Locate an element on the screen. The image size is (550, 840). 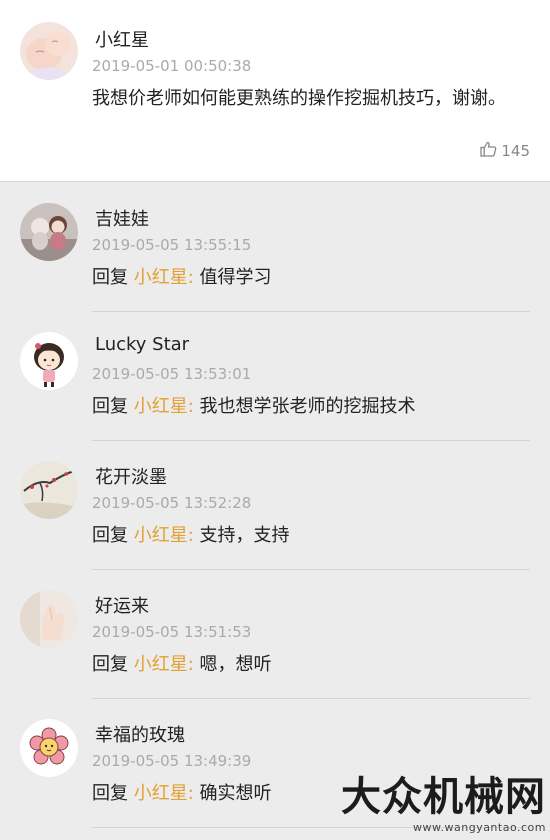
reply-timestamp: 2019-05-05 13:53:01 is located at coordinates (172, 374).